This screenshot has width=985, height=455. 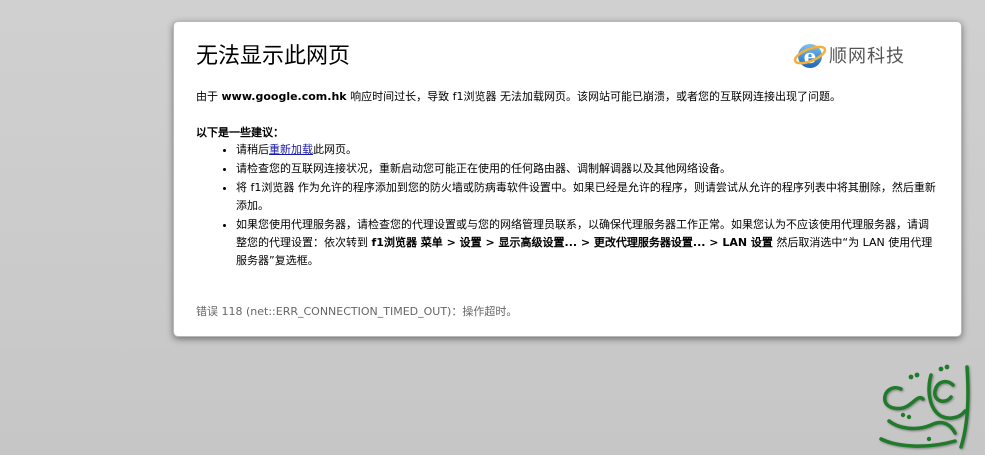 I want to click on message-pre: 由于, so click(x=209, y=96).